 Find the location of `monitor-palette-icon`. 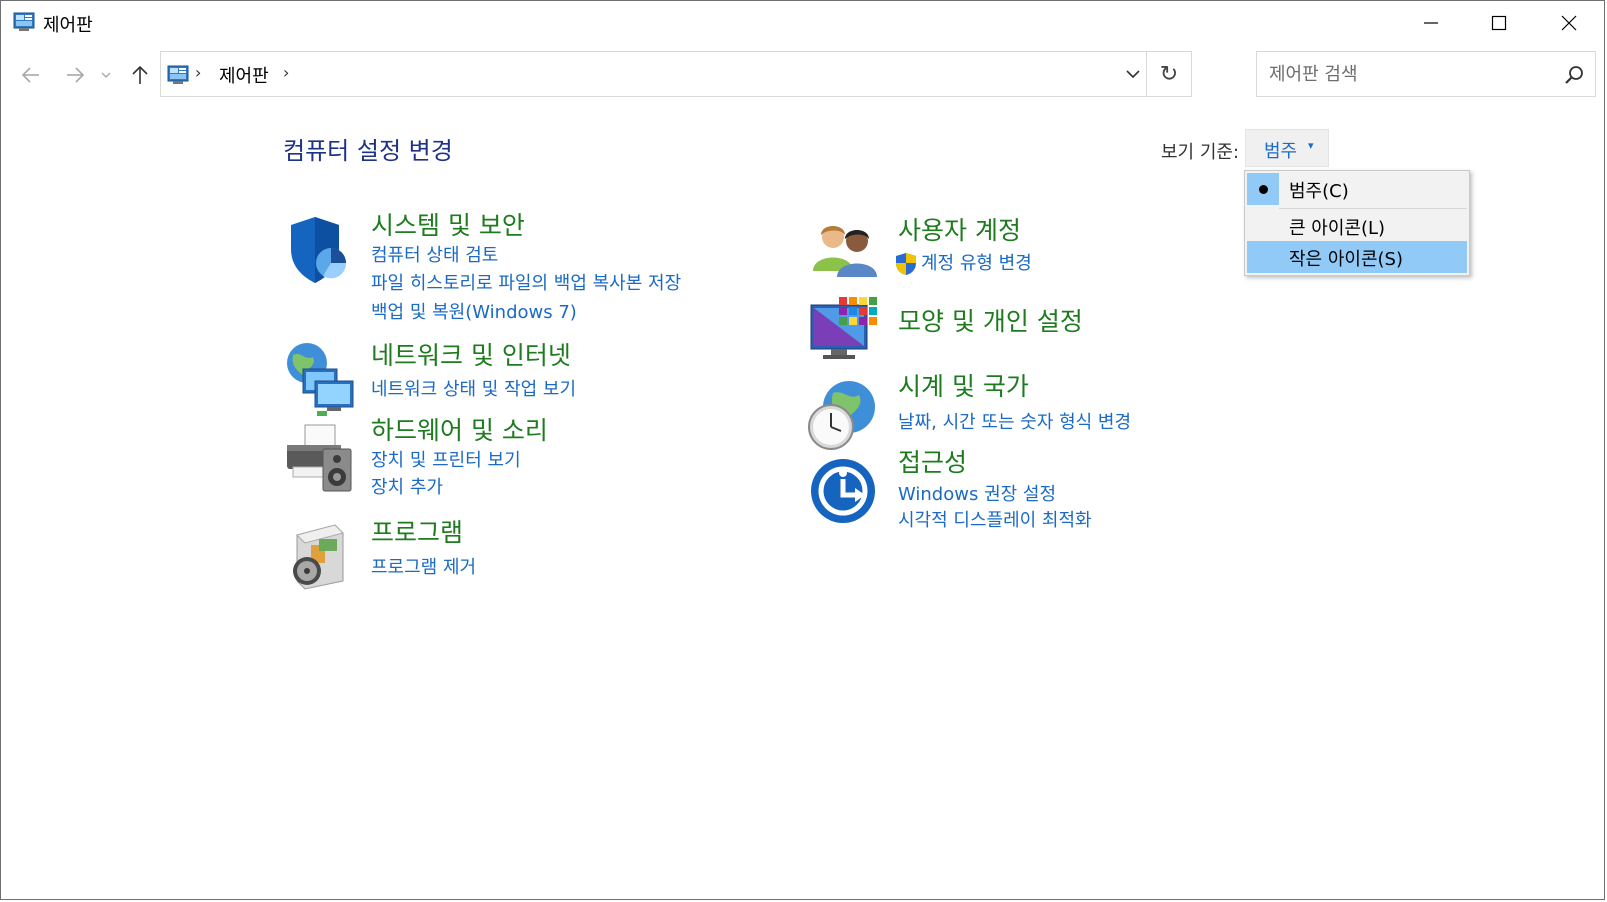

monitor-palette-icon is located at coordinates (845, 333).